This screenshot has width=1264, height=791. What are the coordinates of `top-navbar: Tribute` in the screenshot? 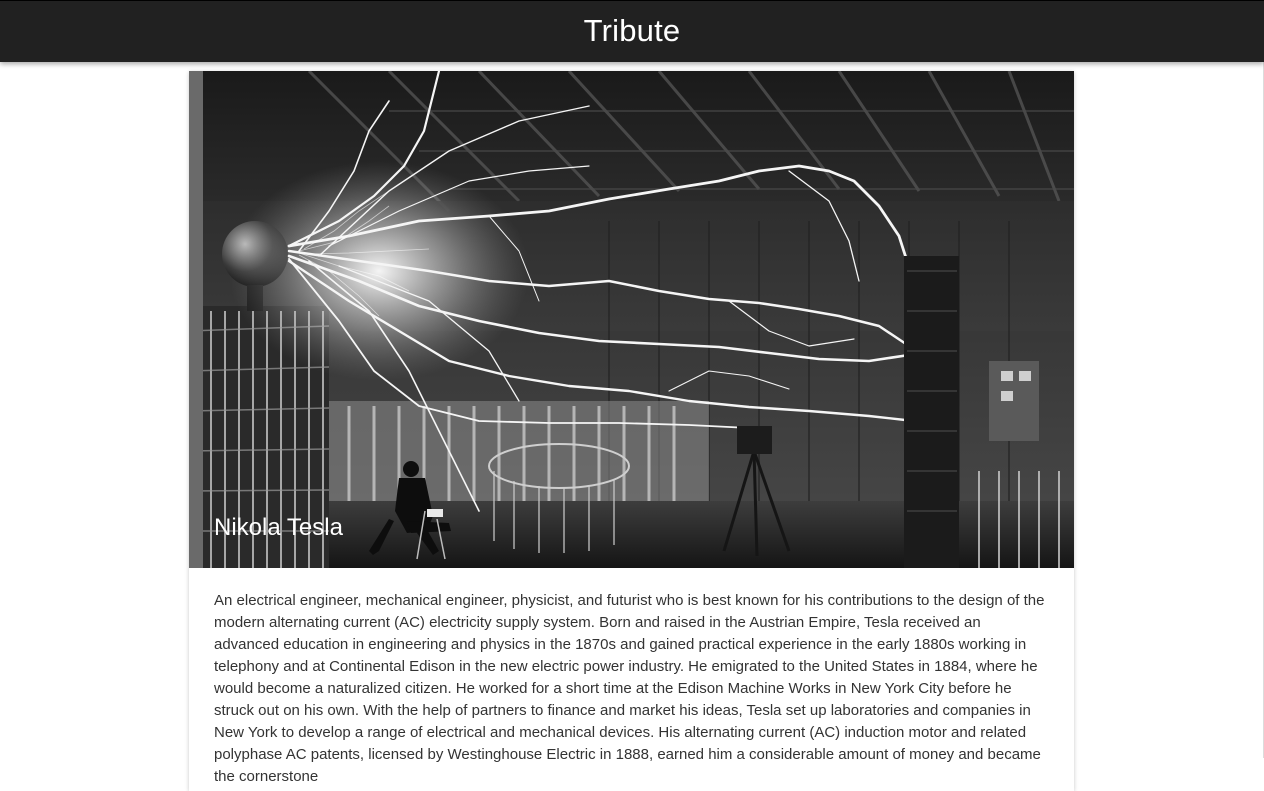 It's located at (632, 31).